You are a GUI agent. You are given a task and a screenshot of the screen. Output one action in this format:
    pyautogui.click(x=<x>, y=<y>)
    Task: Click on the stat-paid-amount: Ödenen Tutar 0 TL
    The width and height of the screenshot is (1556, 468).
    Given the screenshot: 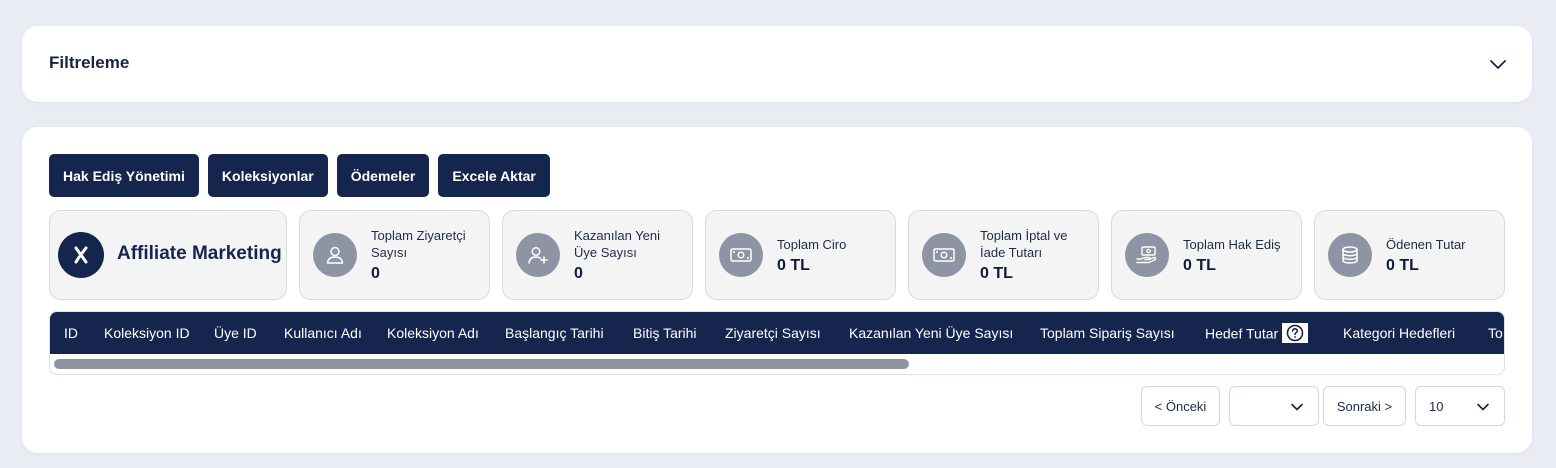 What is the action you would take?
    pyautogui.click(x=1409, y=255)
    